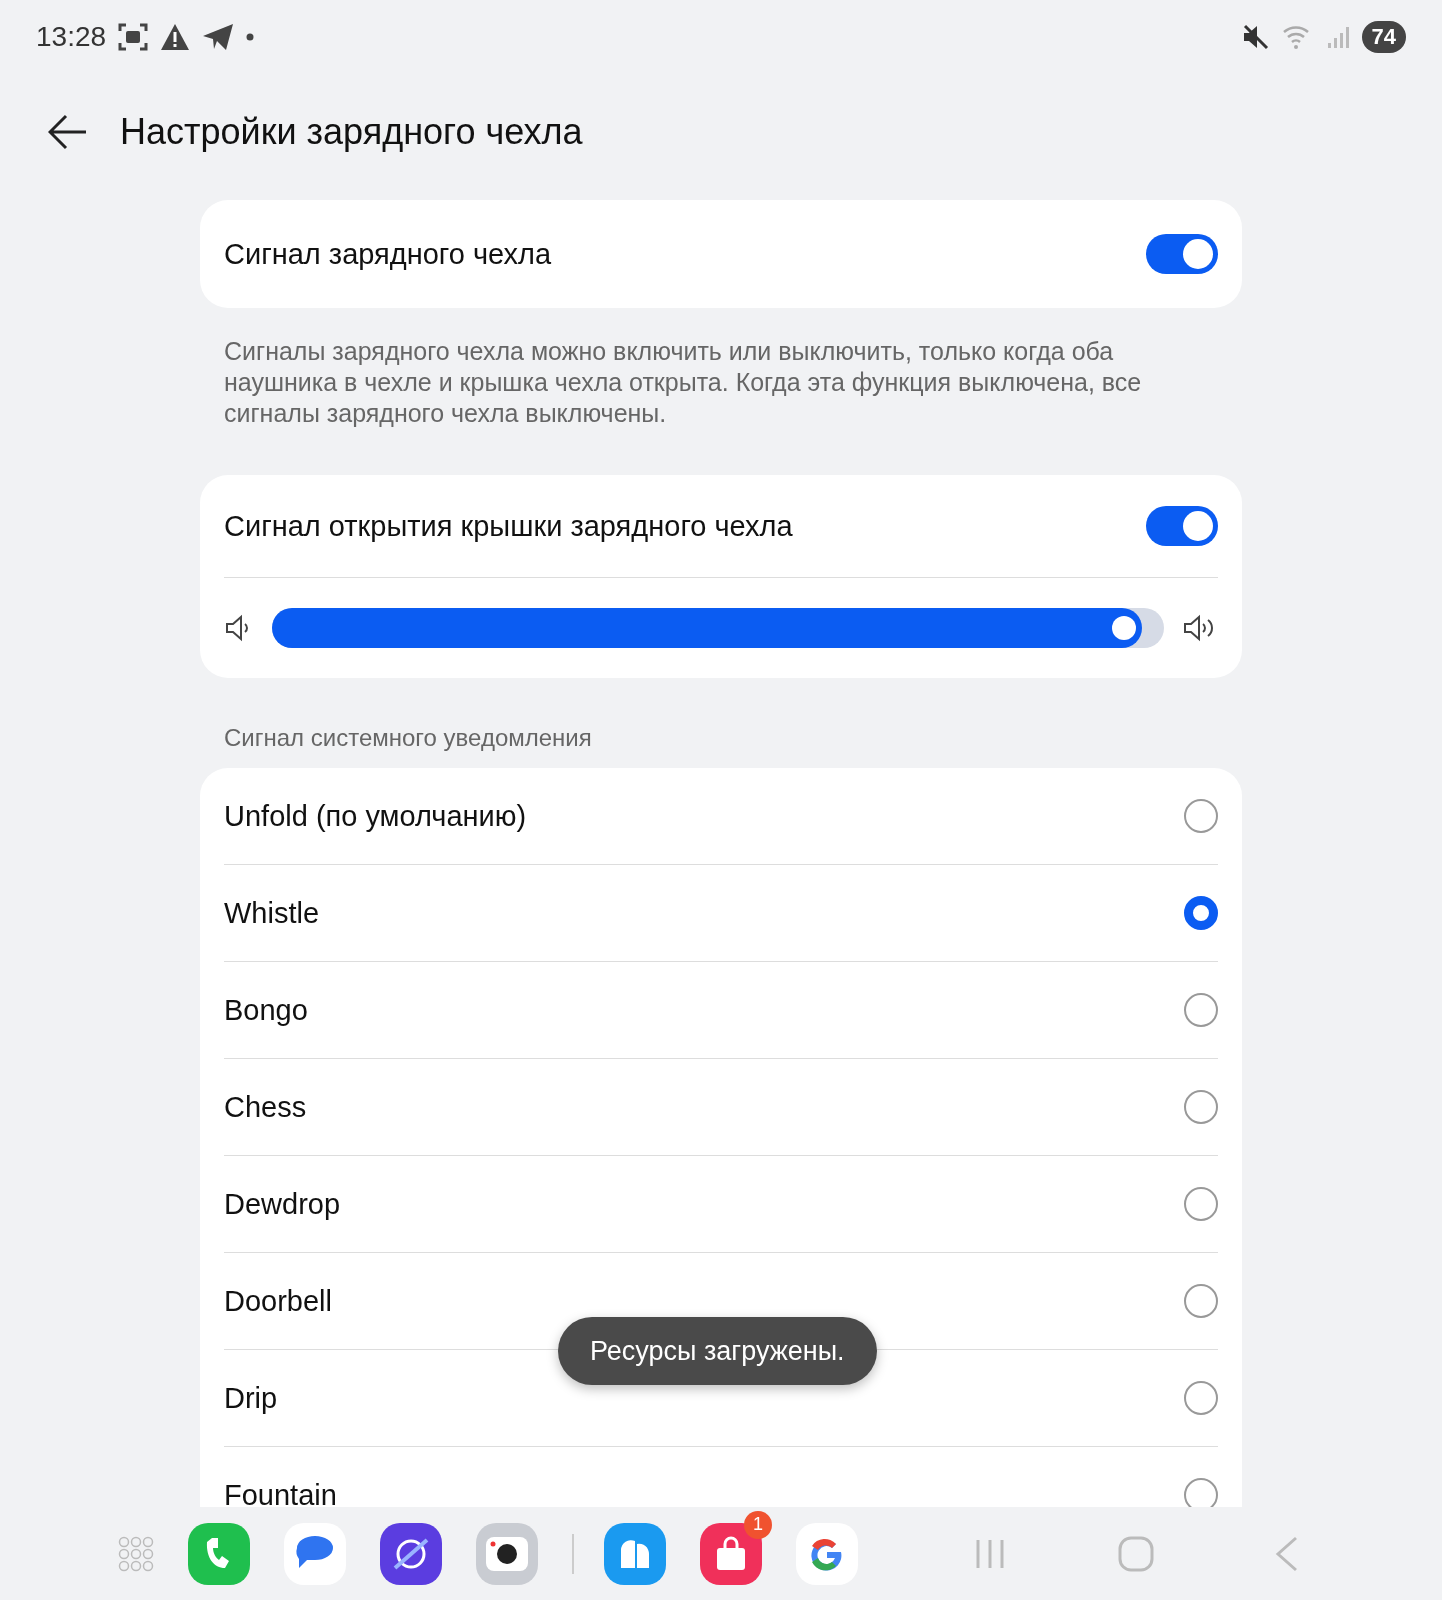 This screenshot has width=1442, height=1600. Describe the element at coordinates (717, 1351) in the screenshot. I see `toast-message: Ресурсы загружены.` at that location.